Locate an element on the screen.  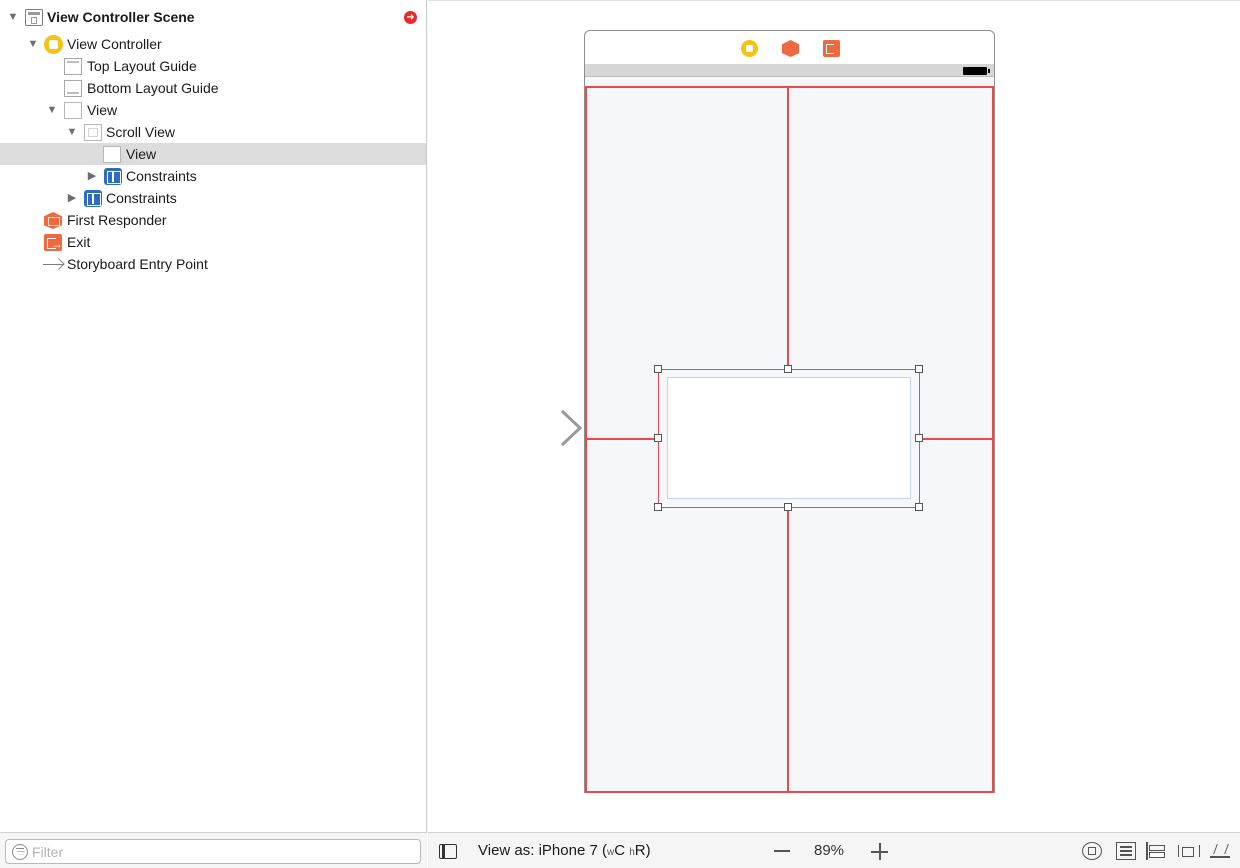
embed-in-stack-icon is located at coordinates (1126, 851).